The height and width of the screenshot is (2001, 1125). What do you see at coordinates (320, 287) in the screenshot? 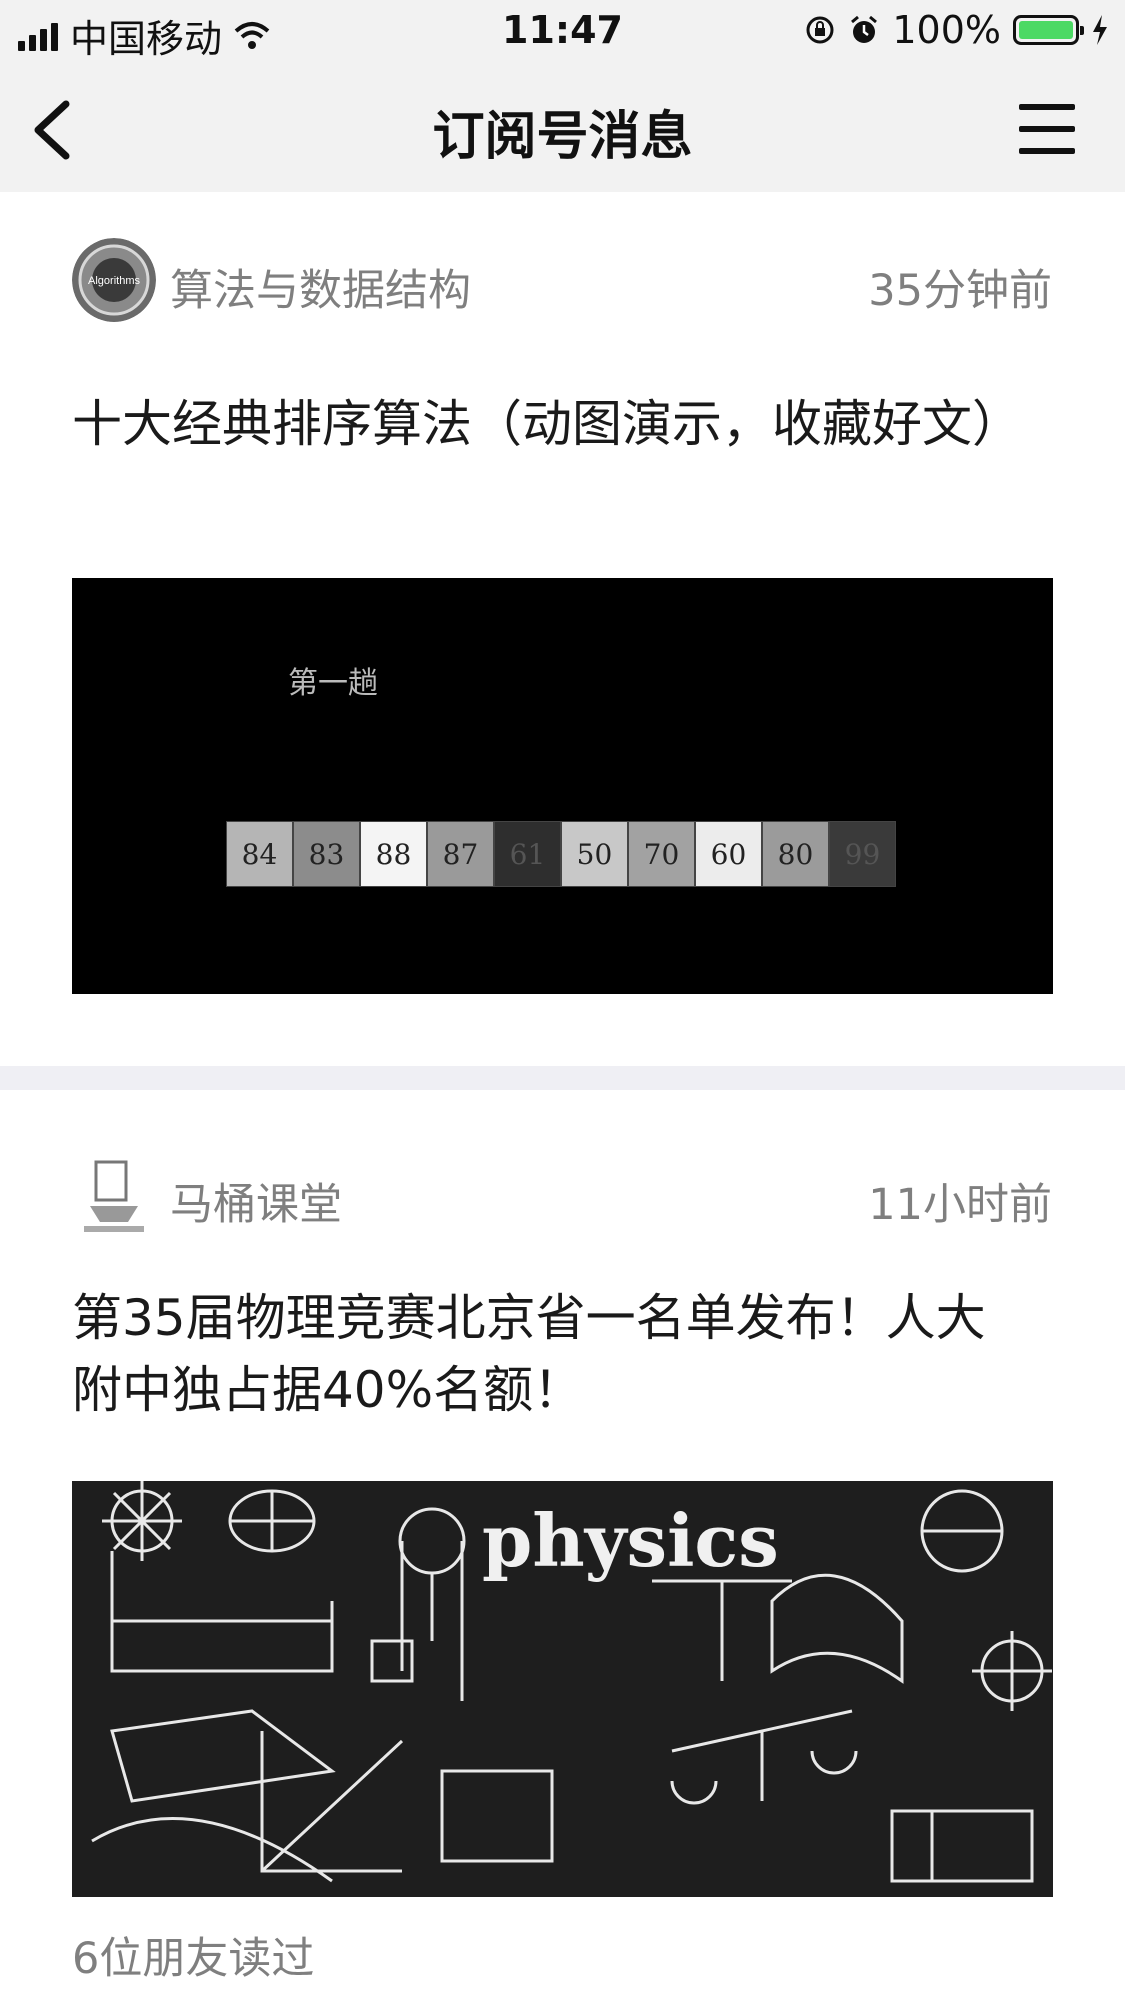
I see `source-name: 算法与数据结构` at bounding box center [320, 287].